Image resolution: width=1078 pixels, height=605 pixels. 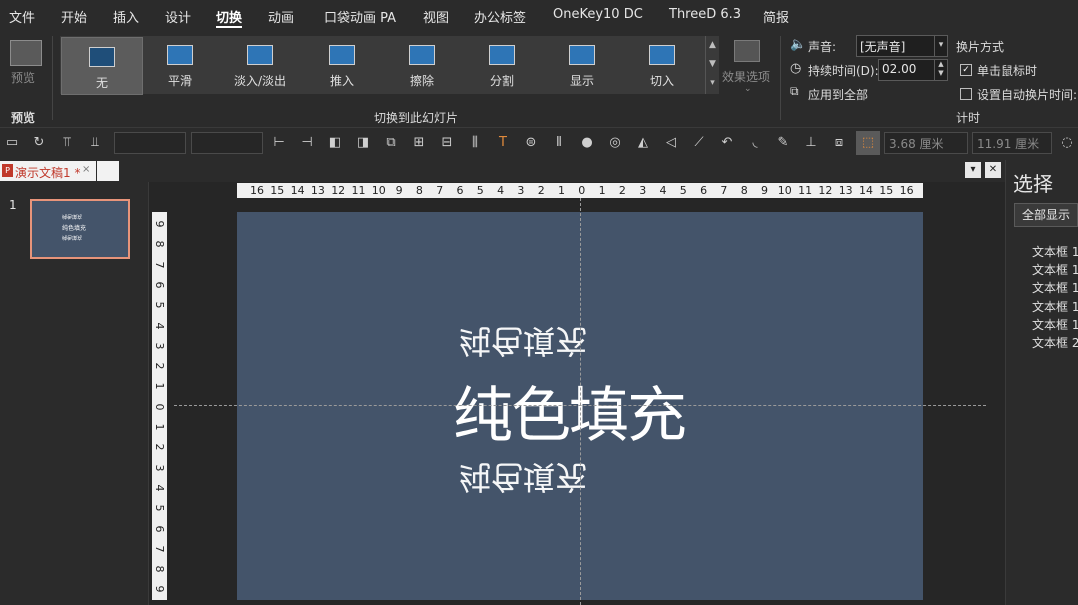 What do you see at coordinates (503, 143) in the screenshot?
I see `text-color-icon: T` at bounding box center [503, 143].